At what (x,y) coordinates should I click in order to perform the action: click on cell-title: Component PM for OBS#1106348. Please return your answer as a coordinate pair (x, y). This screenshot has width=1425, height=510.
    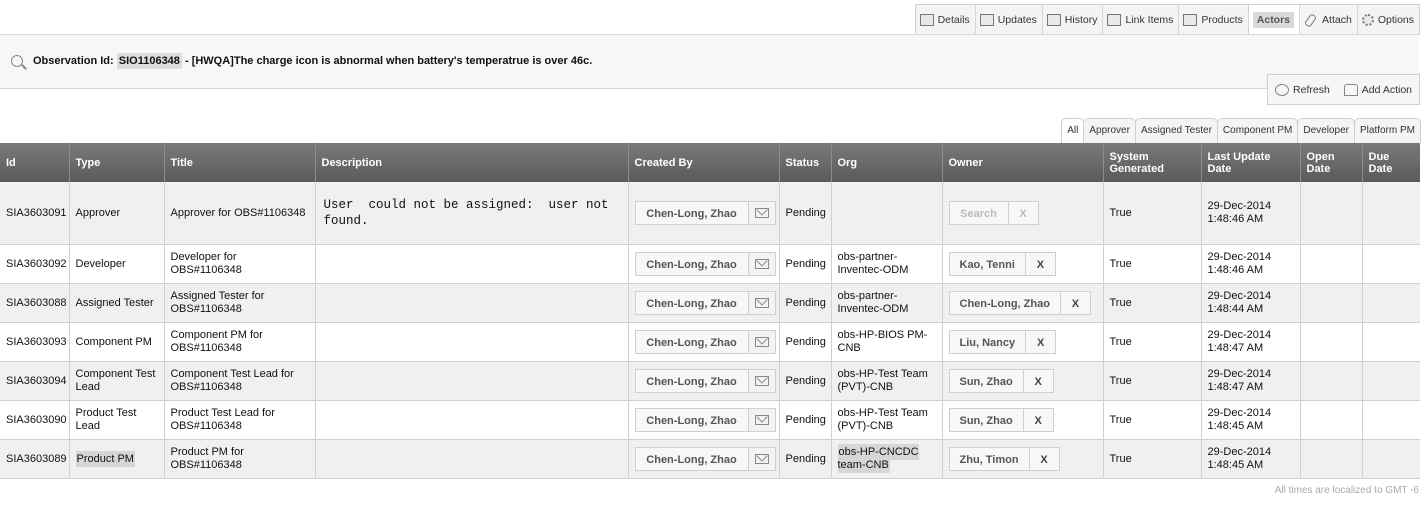
    Looking at the image, I should click on (239, 342).